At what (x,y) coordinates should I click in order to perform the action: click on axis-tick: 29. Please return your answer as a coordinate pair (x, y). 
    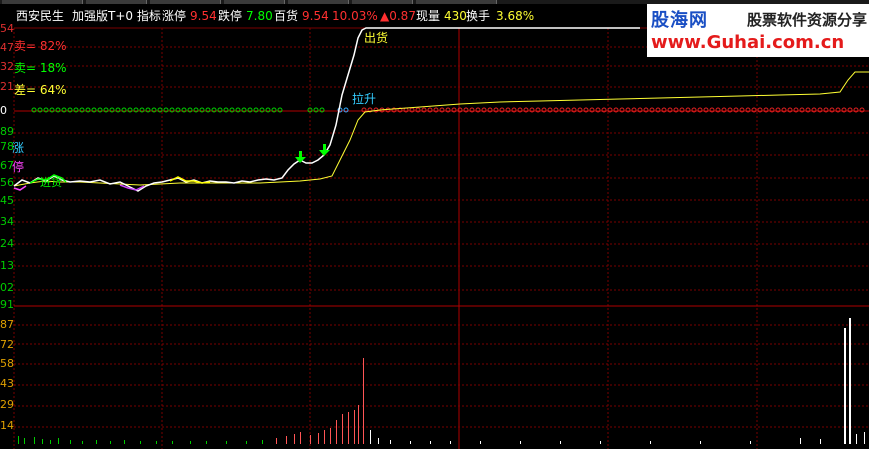
    Looking at the image, I should click on (7, 404).